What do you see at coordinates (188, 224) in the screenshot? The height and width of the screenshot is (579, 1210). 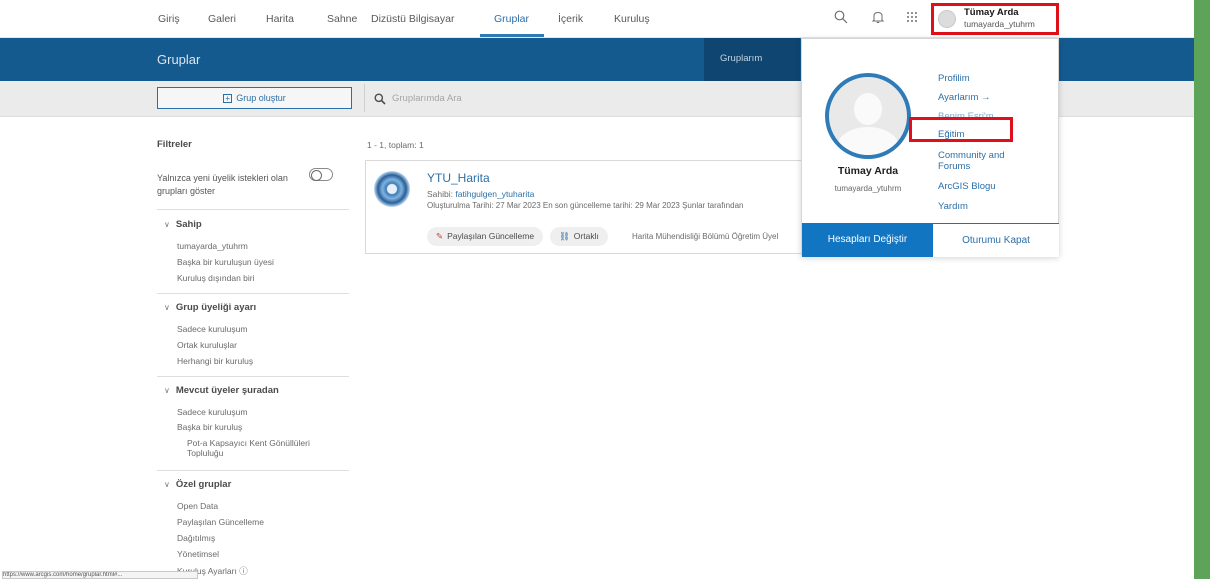 I see `filter-heading-label: Sahip` at bounding box center [188, 224].